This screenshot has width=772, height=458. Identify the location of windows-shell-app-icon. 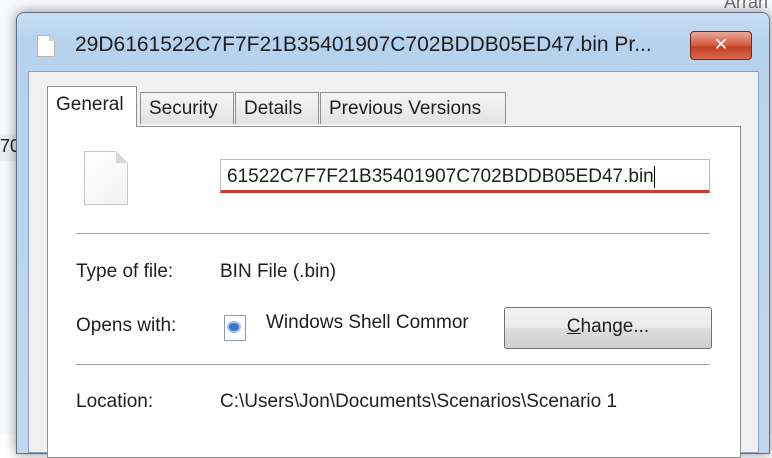
(235, 328).